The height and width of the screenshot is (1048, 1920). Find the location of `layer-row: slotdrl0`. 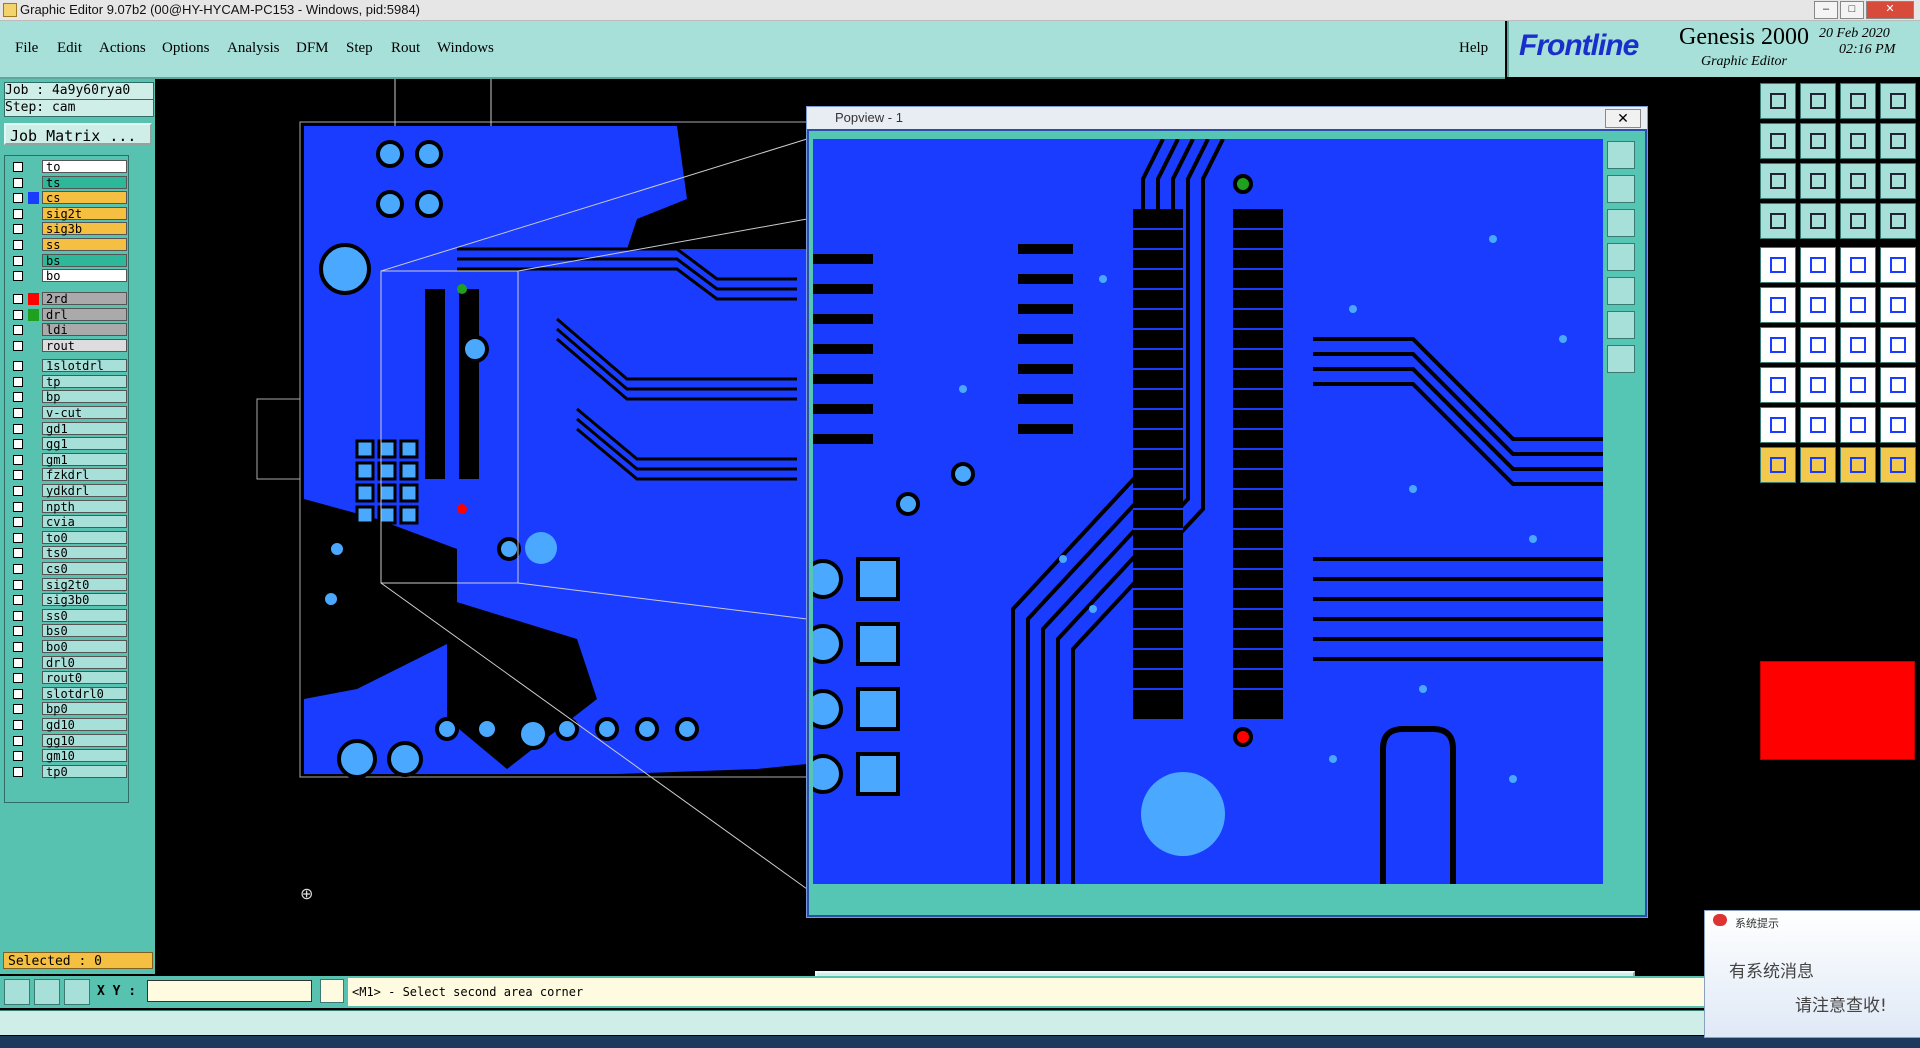

layer-row: slotdrl0 is located at coordinates (67, 693).